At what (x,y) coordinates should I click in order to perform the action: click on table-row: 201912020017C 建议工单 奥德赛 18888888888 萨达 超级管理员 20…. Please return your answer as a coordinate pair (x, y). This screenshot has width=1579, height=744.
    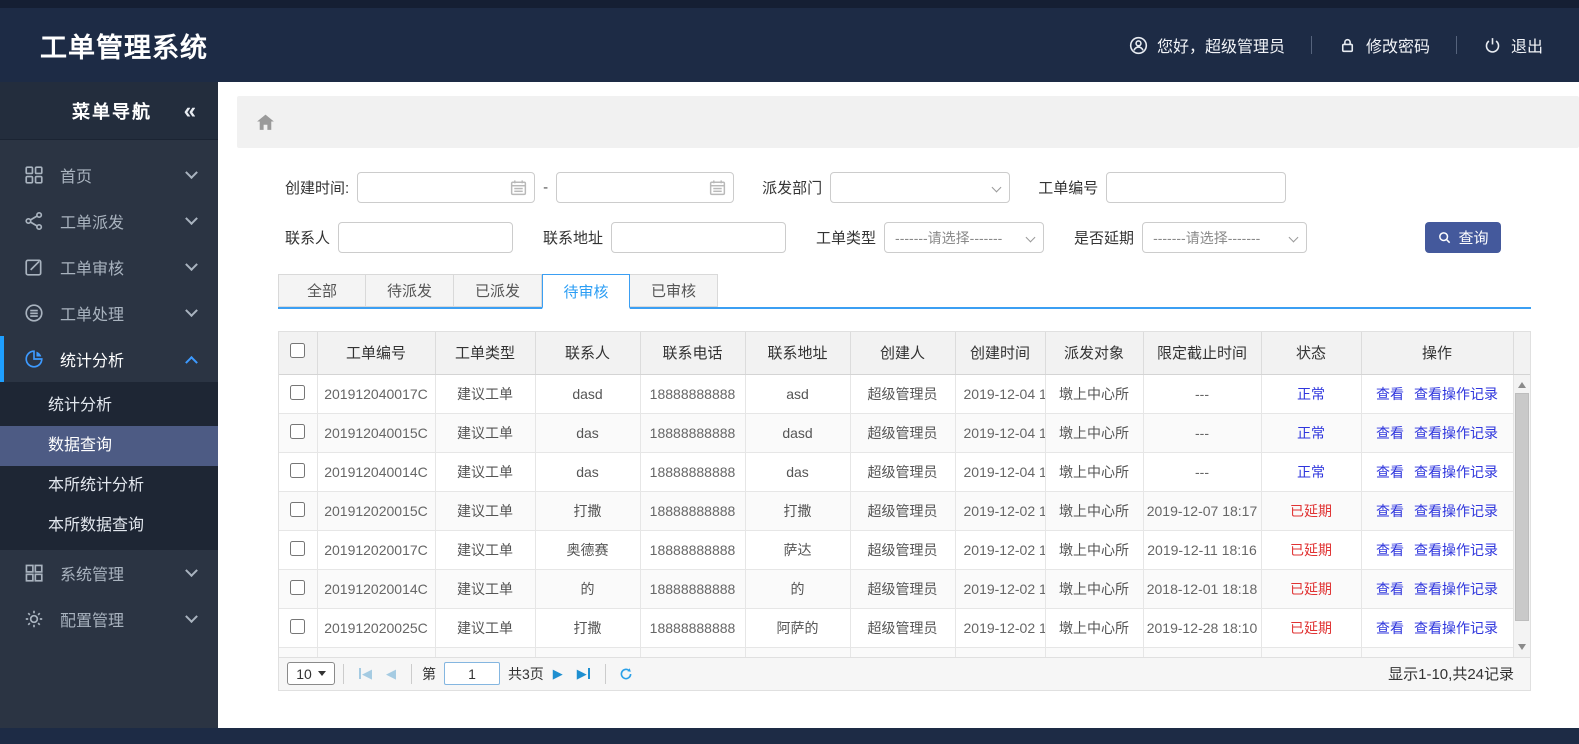
    Looking at the image, I should click on (896, 550).